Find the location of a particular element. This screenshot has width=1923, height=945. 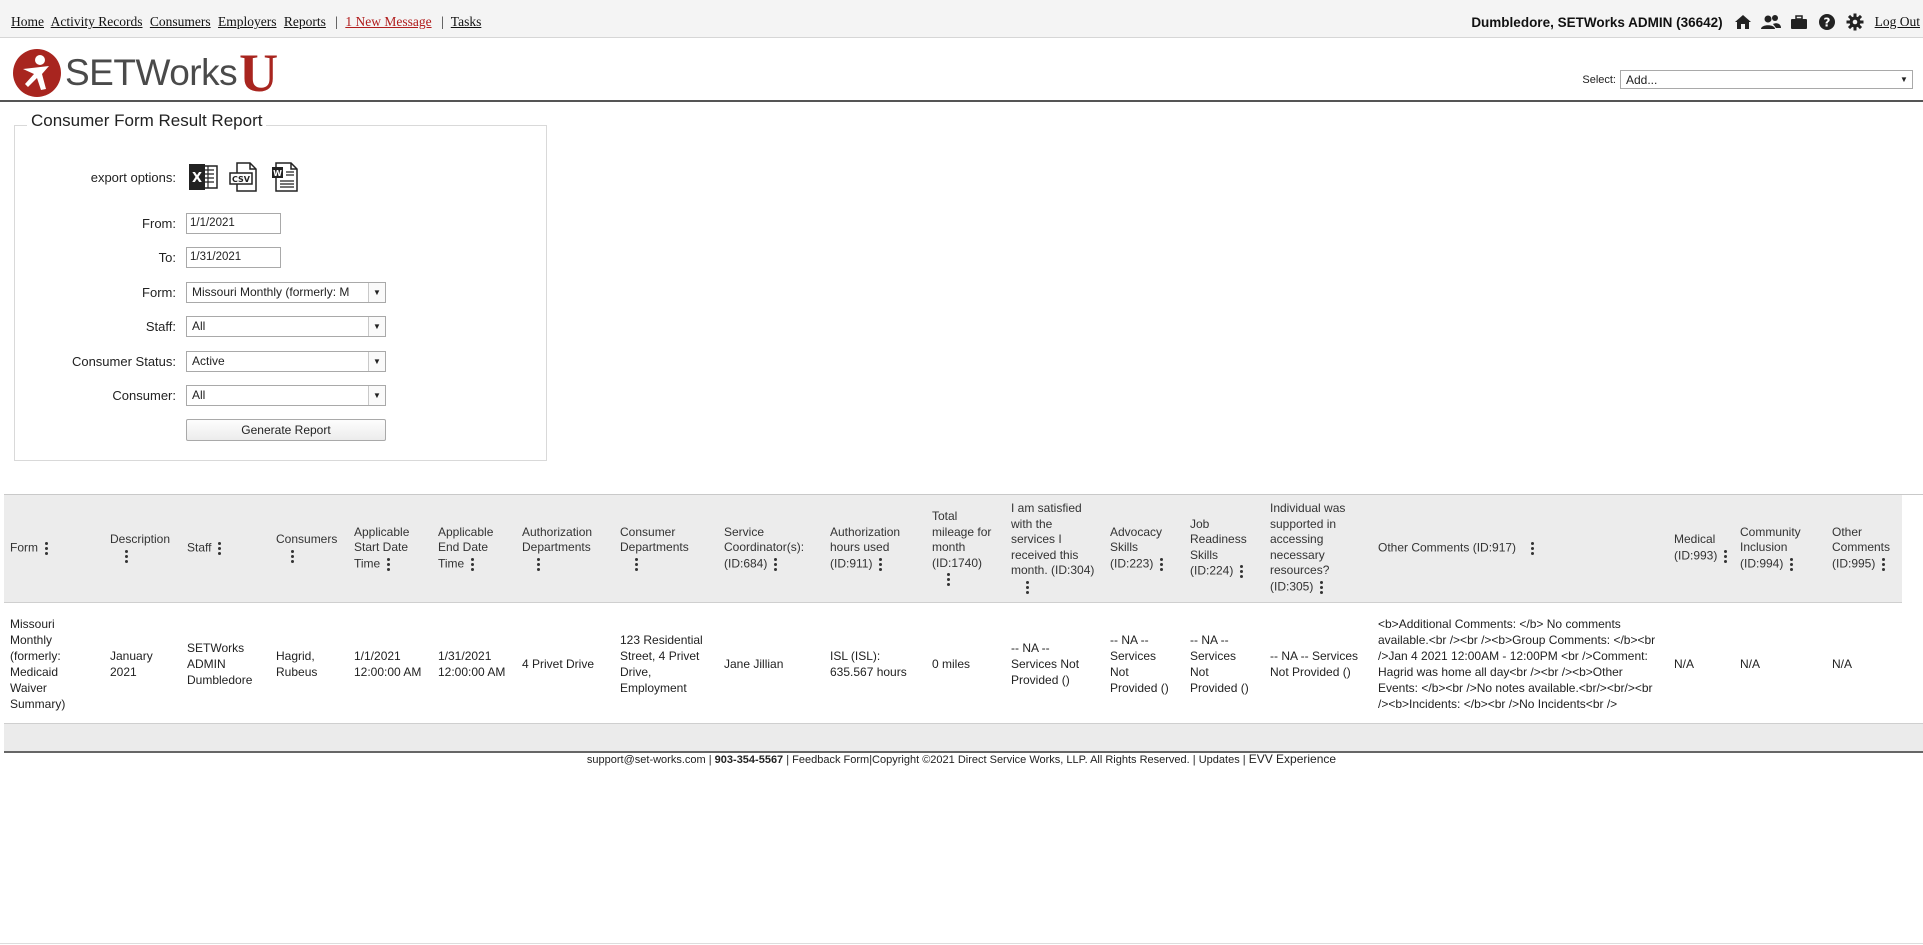

setworks-logo: SETWorks U is located at coordinates (145, 73).